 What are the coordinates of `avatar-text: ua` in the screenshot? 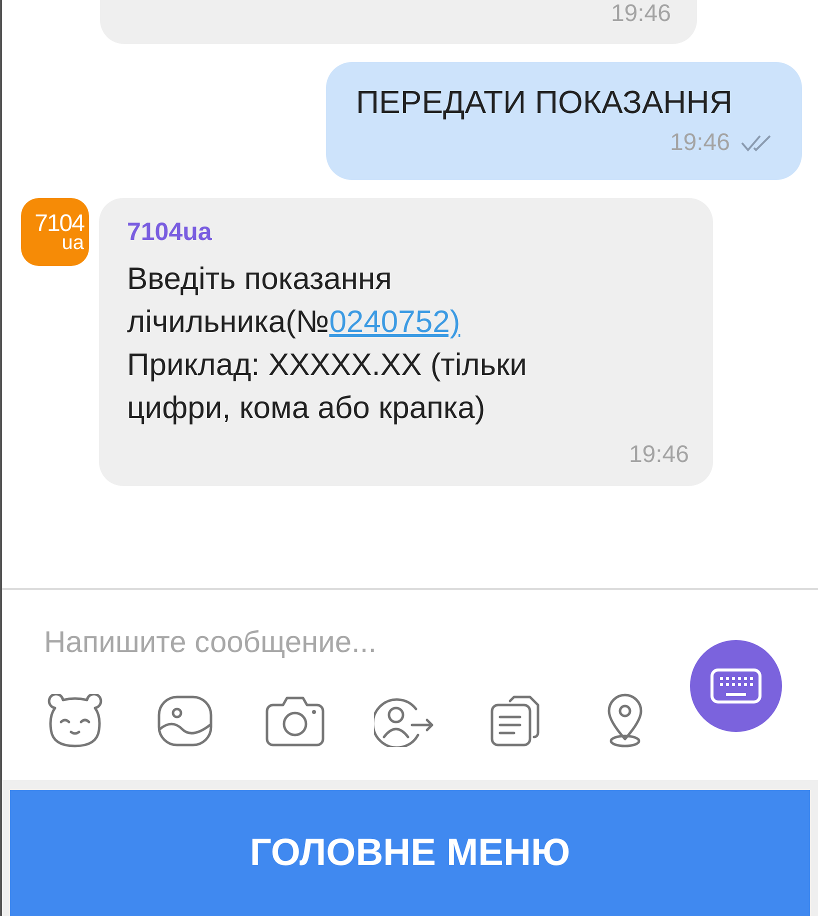 It's located at (73, 243).